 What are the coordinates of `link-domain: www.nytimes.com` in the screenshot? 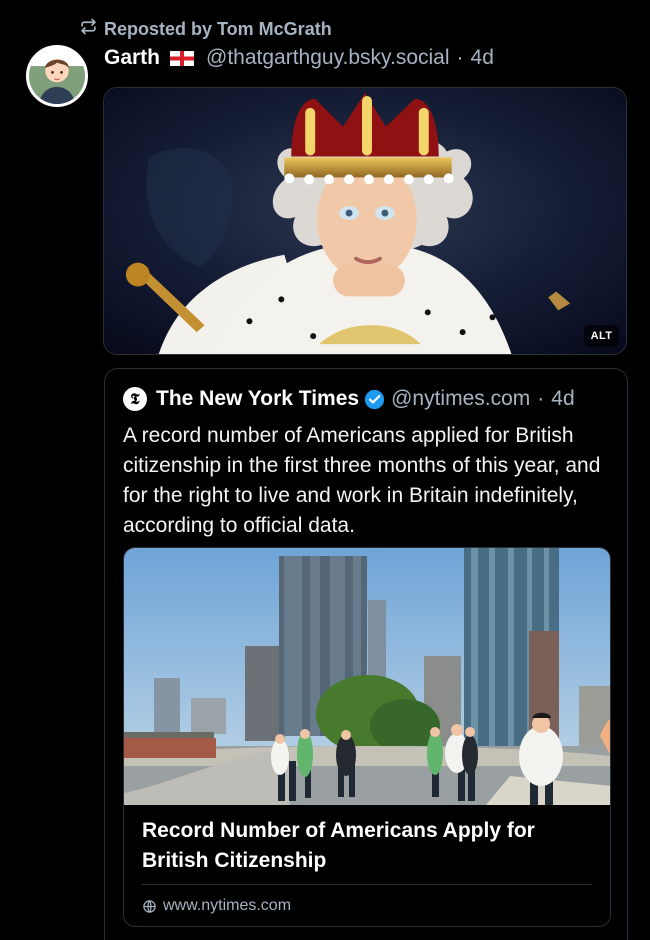 It's located at (216, 906).